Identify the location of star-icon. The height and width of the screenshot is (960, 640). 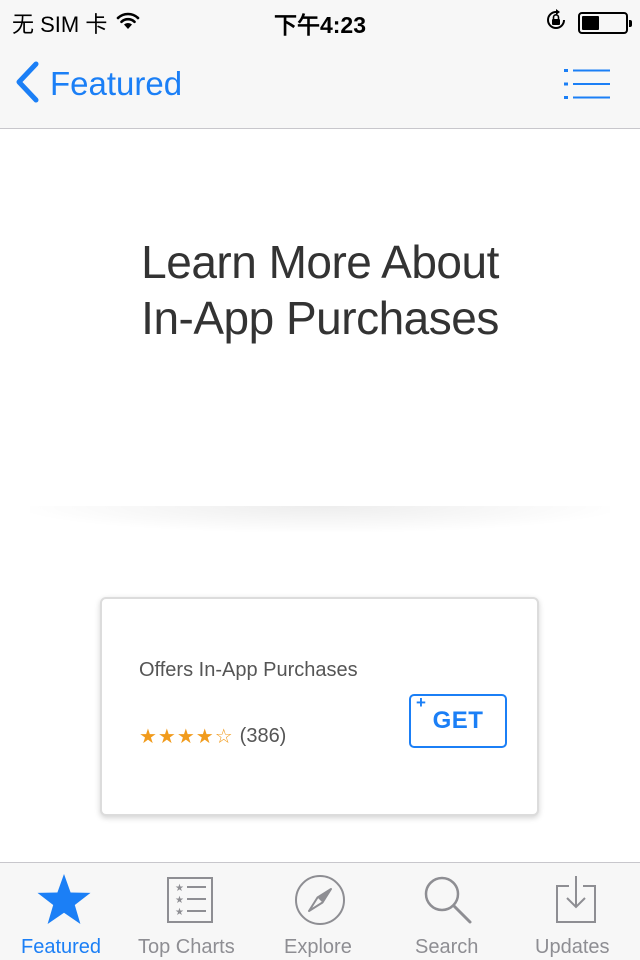
(64, 900).